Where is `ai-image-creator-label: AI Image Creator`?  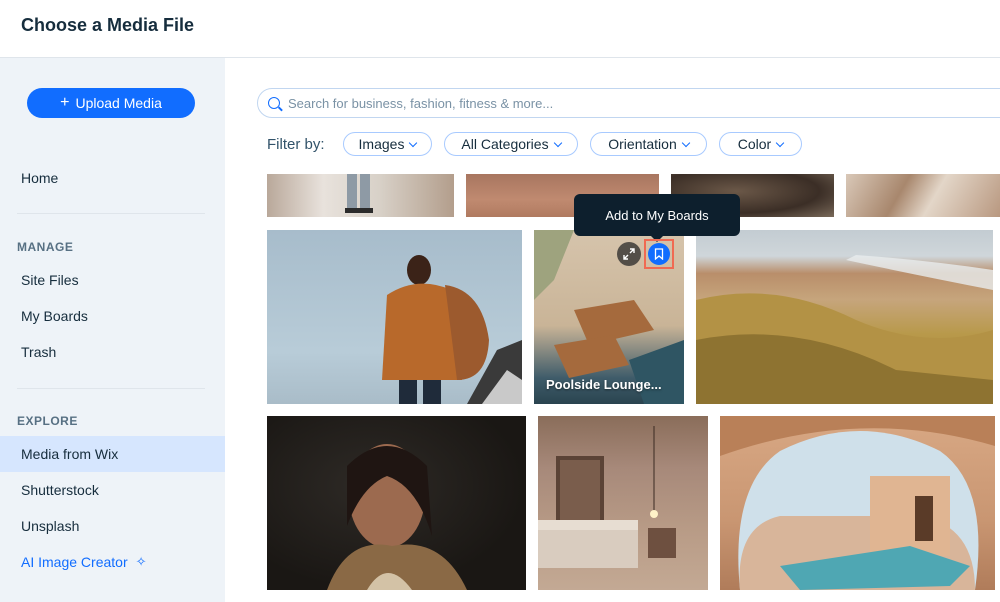
ai-image-creator-label: AI Image Creator is located at coordinates (74, 562).